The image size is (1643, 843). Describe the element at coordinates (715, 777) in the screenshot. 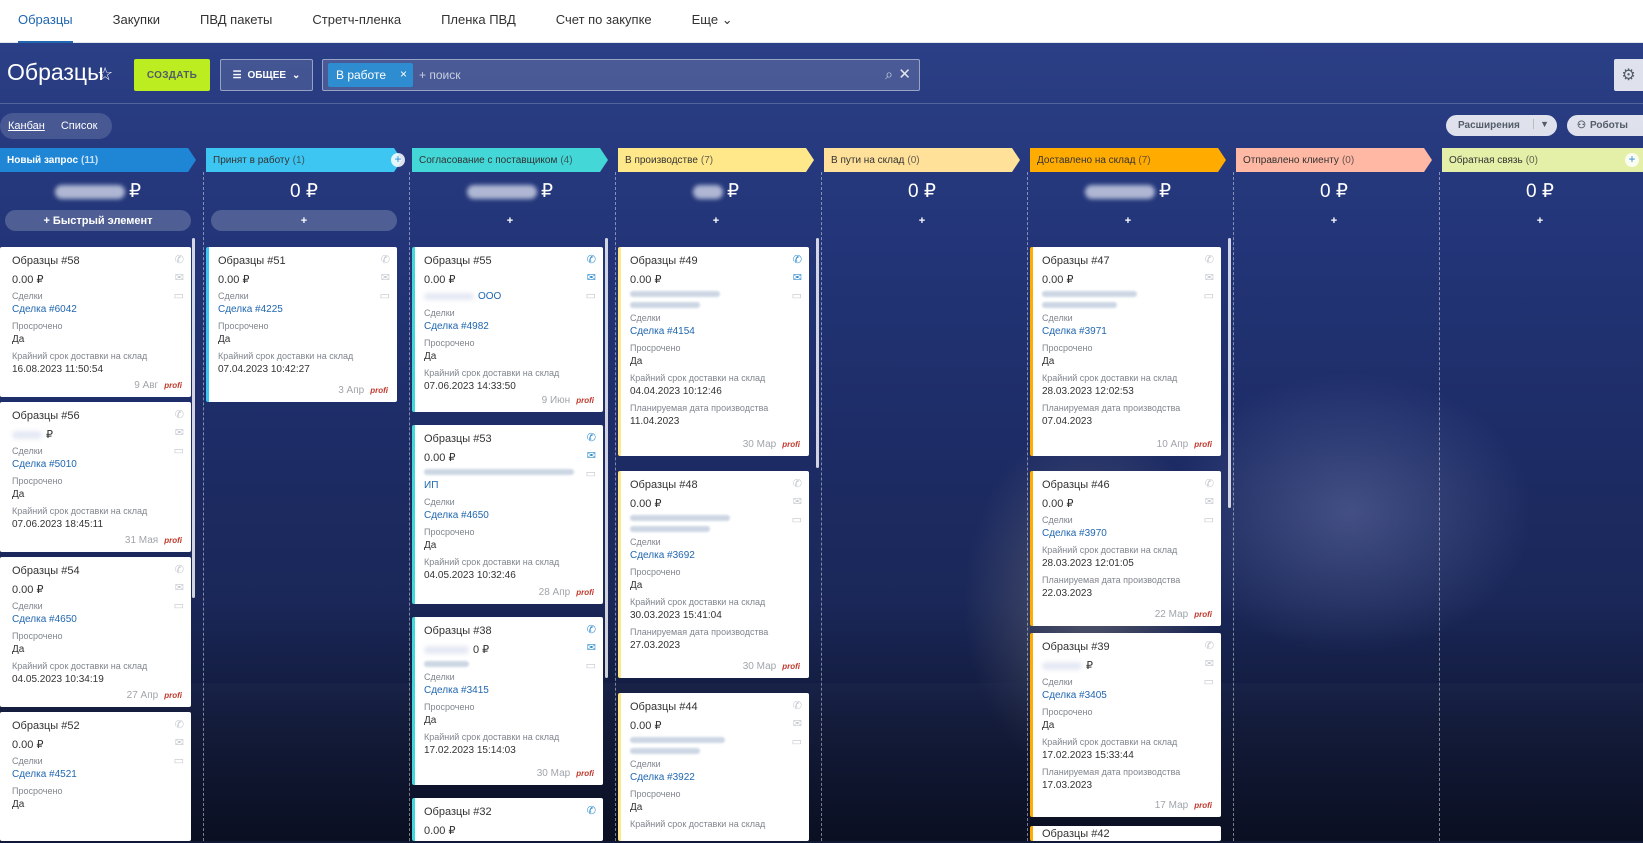

I see `deal-link: Сделка #3922` at that location.